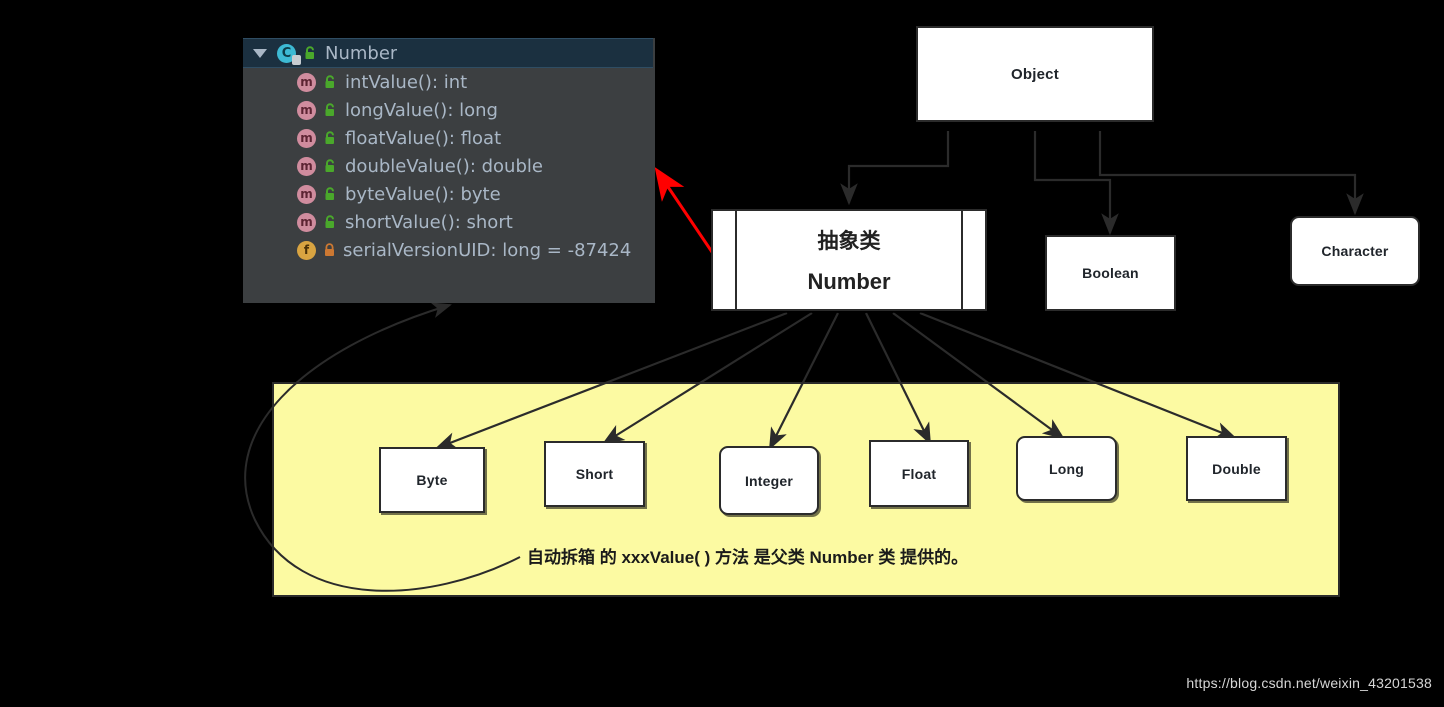 Image resolution: width=1444 pixels, height=707 pixels. I want to click on ide-class-label: Number, so click(361, 53).